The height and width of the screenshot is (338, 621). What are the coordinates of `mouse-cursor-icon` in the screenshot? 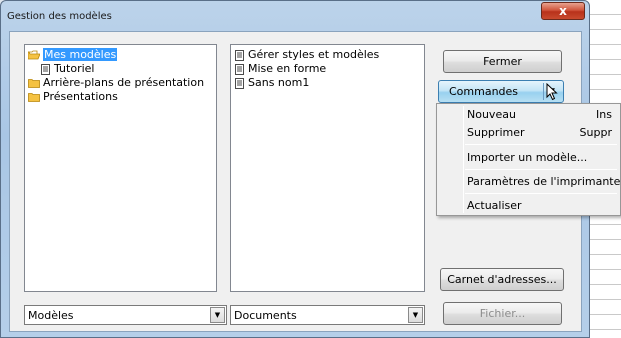 It's located at (552, 92).